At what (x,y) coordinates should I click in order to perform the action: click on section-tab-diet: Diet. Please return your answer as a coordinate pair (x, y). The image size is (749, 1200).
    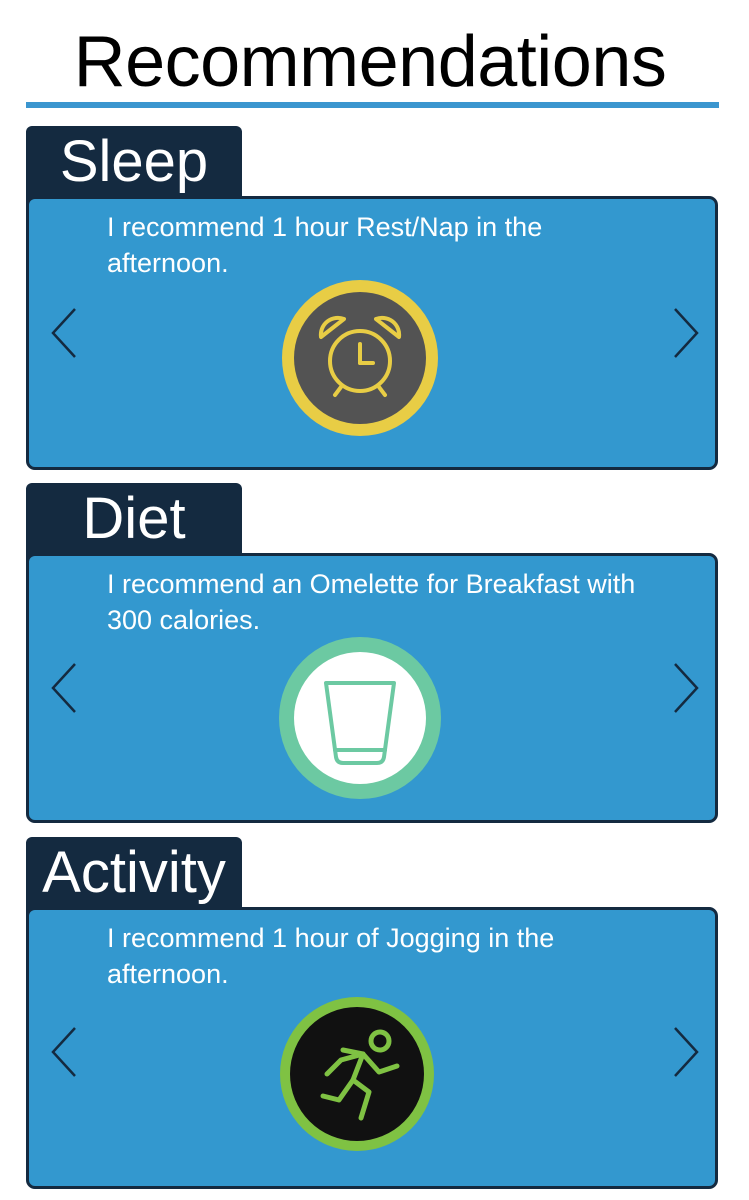
    Looking at the image, I should click on (134, 523).